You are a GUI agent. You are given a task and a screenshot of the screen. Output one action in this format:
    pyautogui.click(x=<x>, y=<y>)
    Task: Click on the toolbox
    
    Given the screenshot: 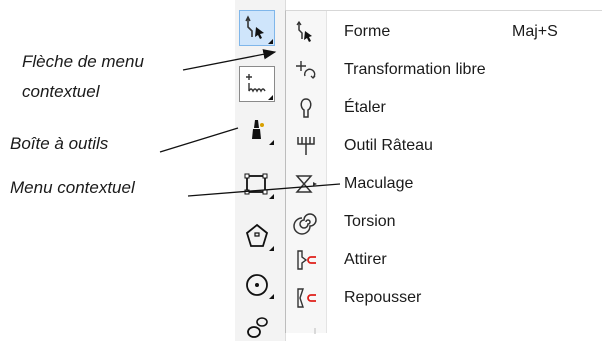 What is the action you would take?
    pyautogui.click(x=260, y=170)
    